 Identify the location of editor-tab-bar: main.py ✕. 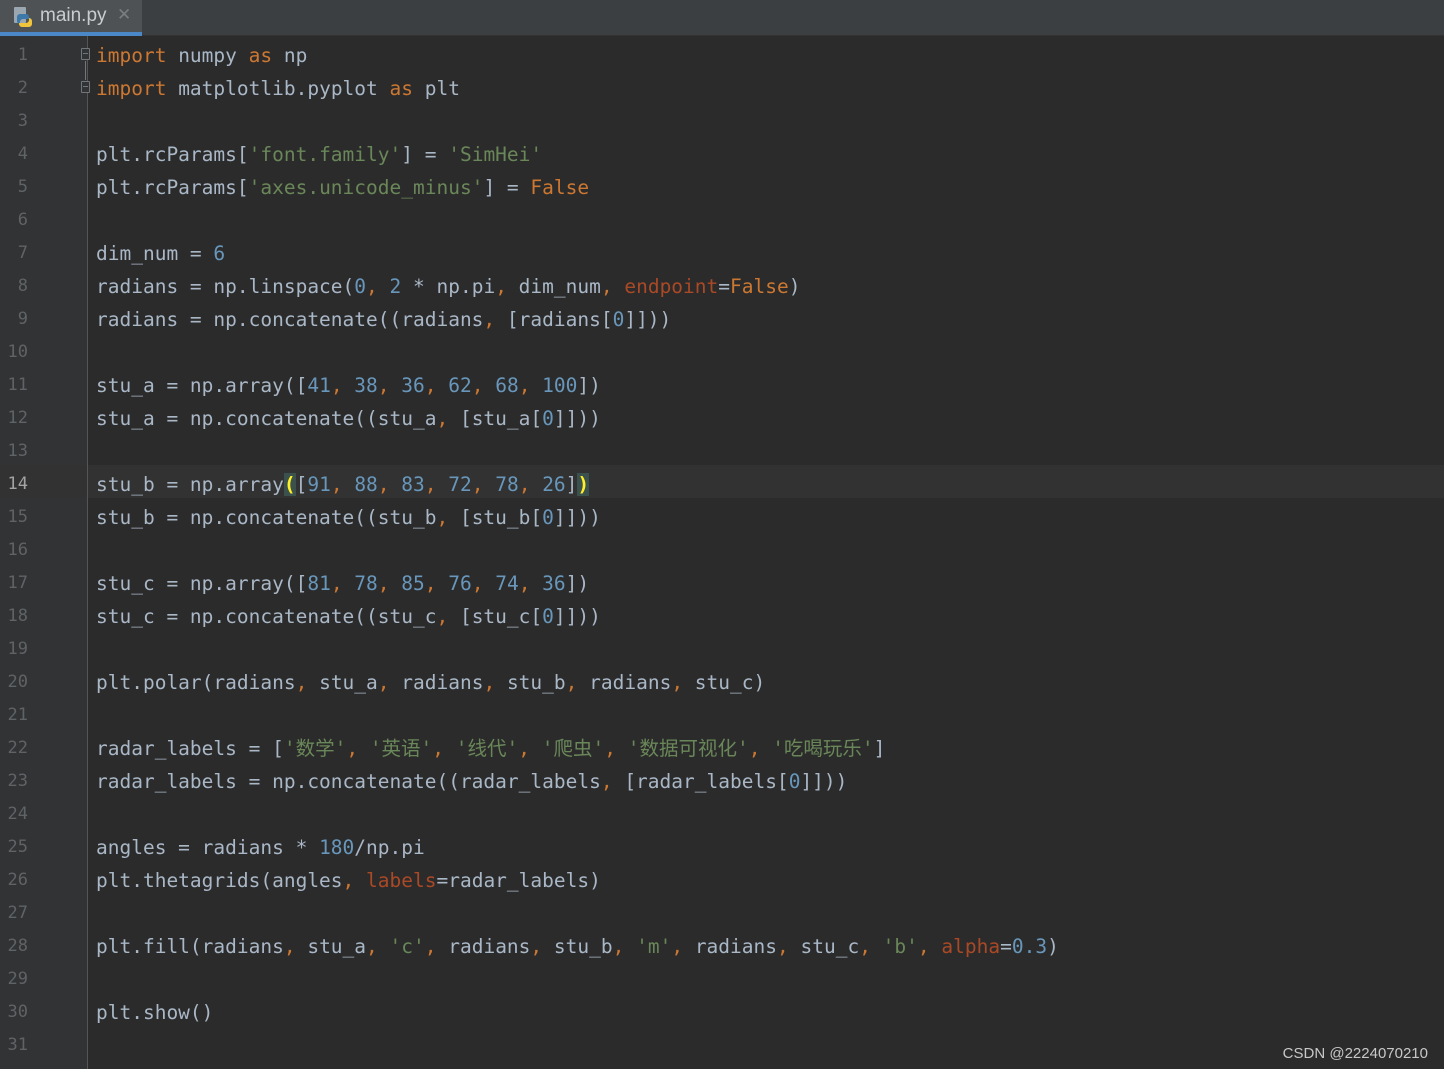
(722, 18).